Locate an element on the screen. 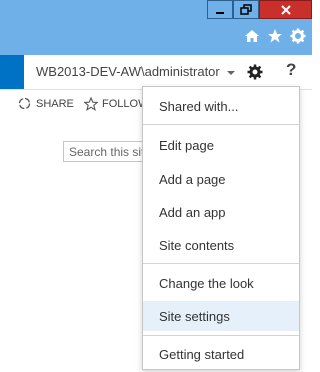 Image resolution: width=320 pixels, height=372 pixels. share-label: SHARE is located at coordinates (55, 103).